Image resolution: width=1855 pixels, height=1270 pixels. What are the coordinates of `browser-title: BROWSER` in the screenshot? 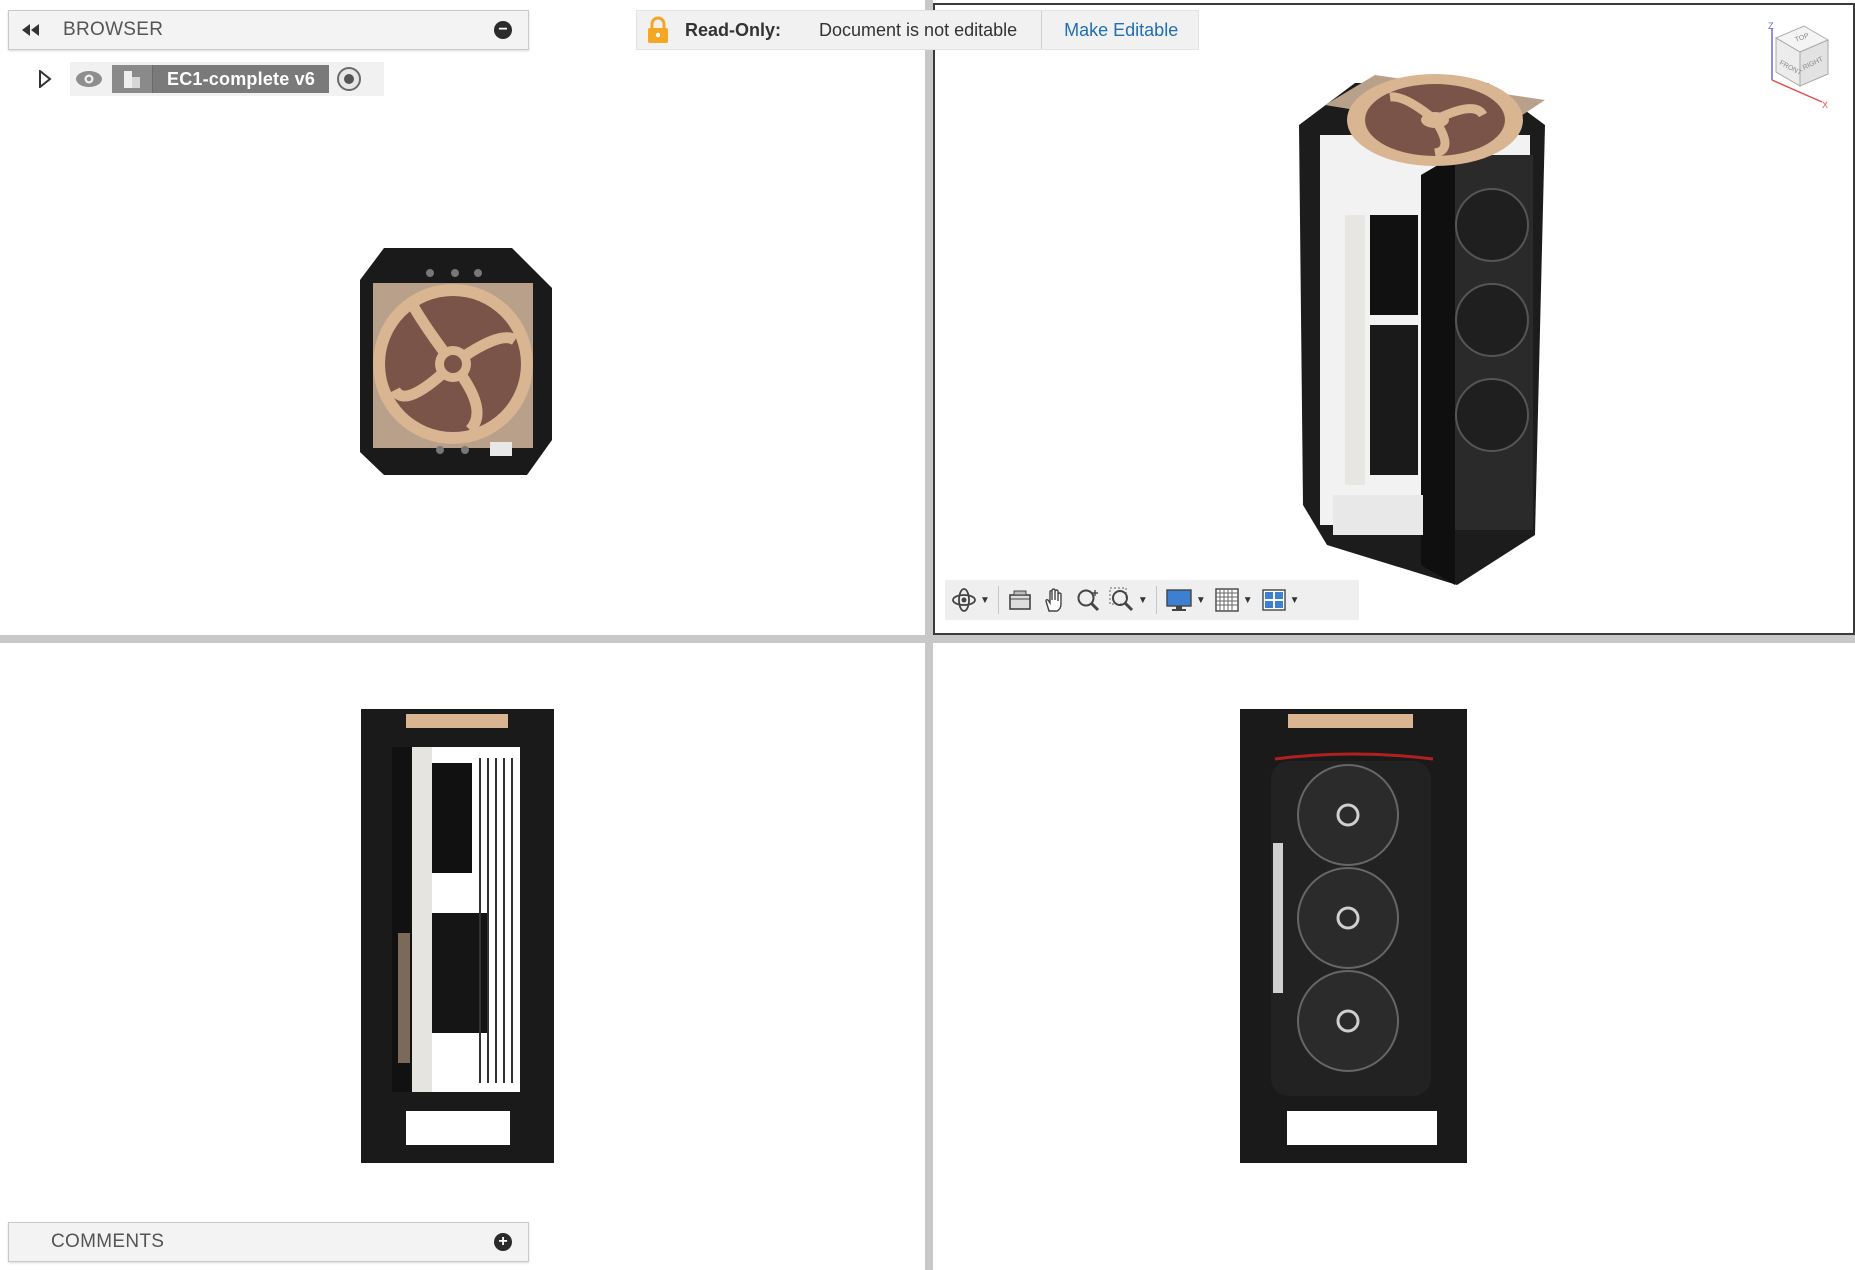 It's located at (113, 29).